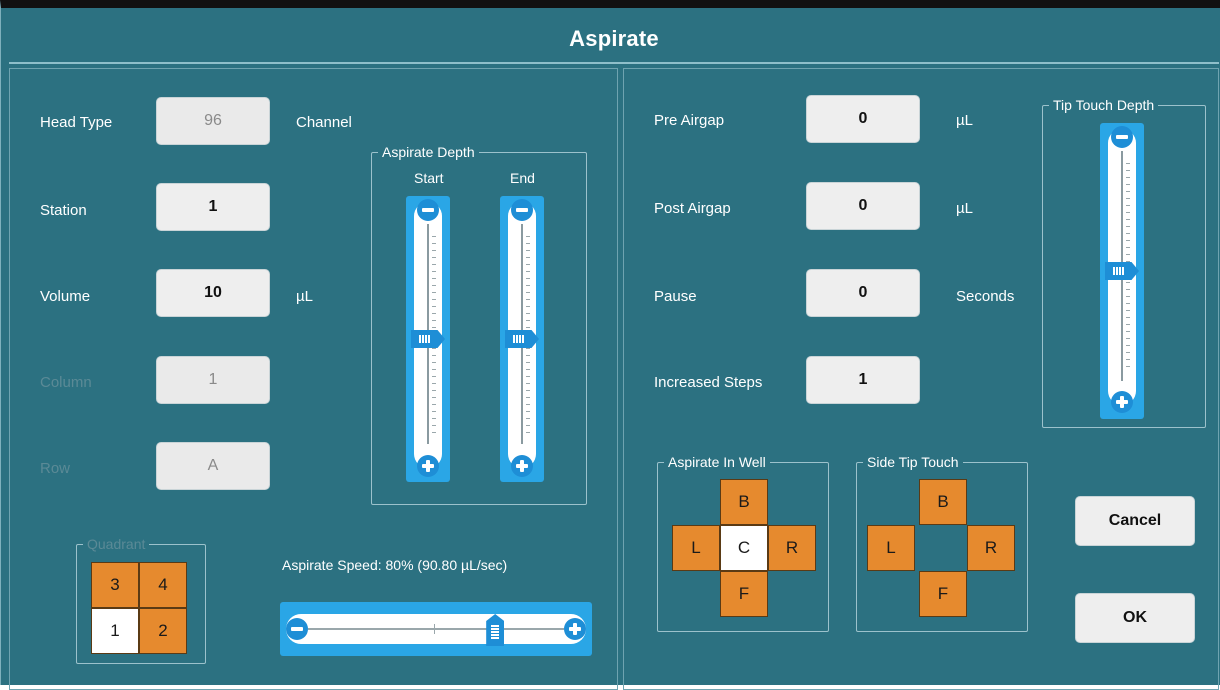  Describe the element at coordinates (943, 594) in the screenshot. I see `tip-touch-front: F` at that location.